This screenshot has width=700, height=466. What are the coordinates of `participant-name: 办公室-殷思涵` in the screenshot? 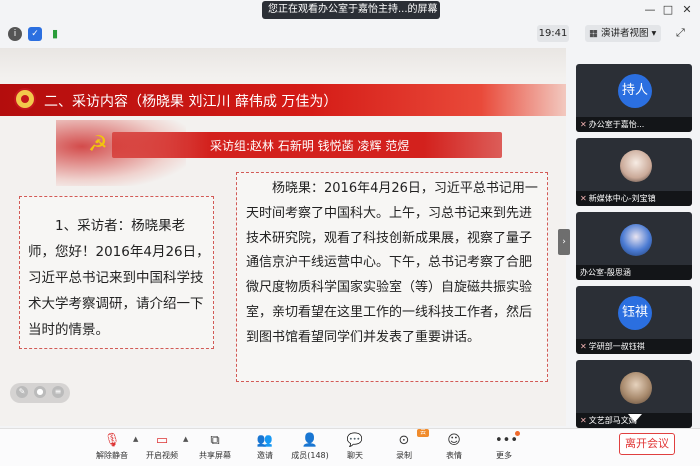 It's located at (605, 272).